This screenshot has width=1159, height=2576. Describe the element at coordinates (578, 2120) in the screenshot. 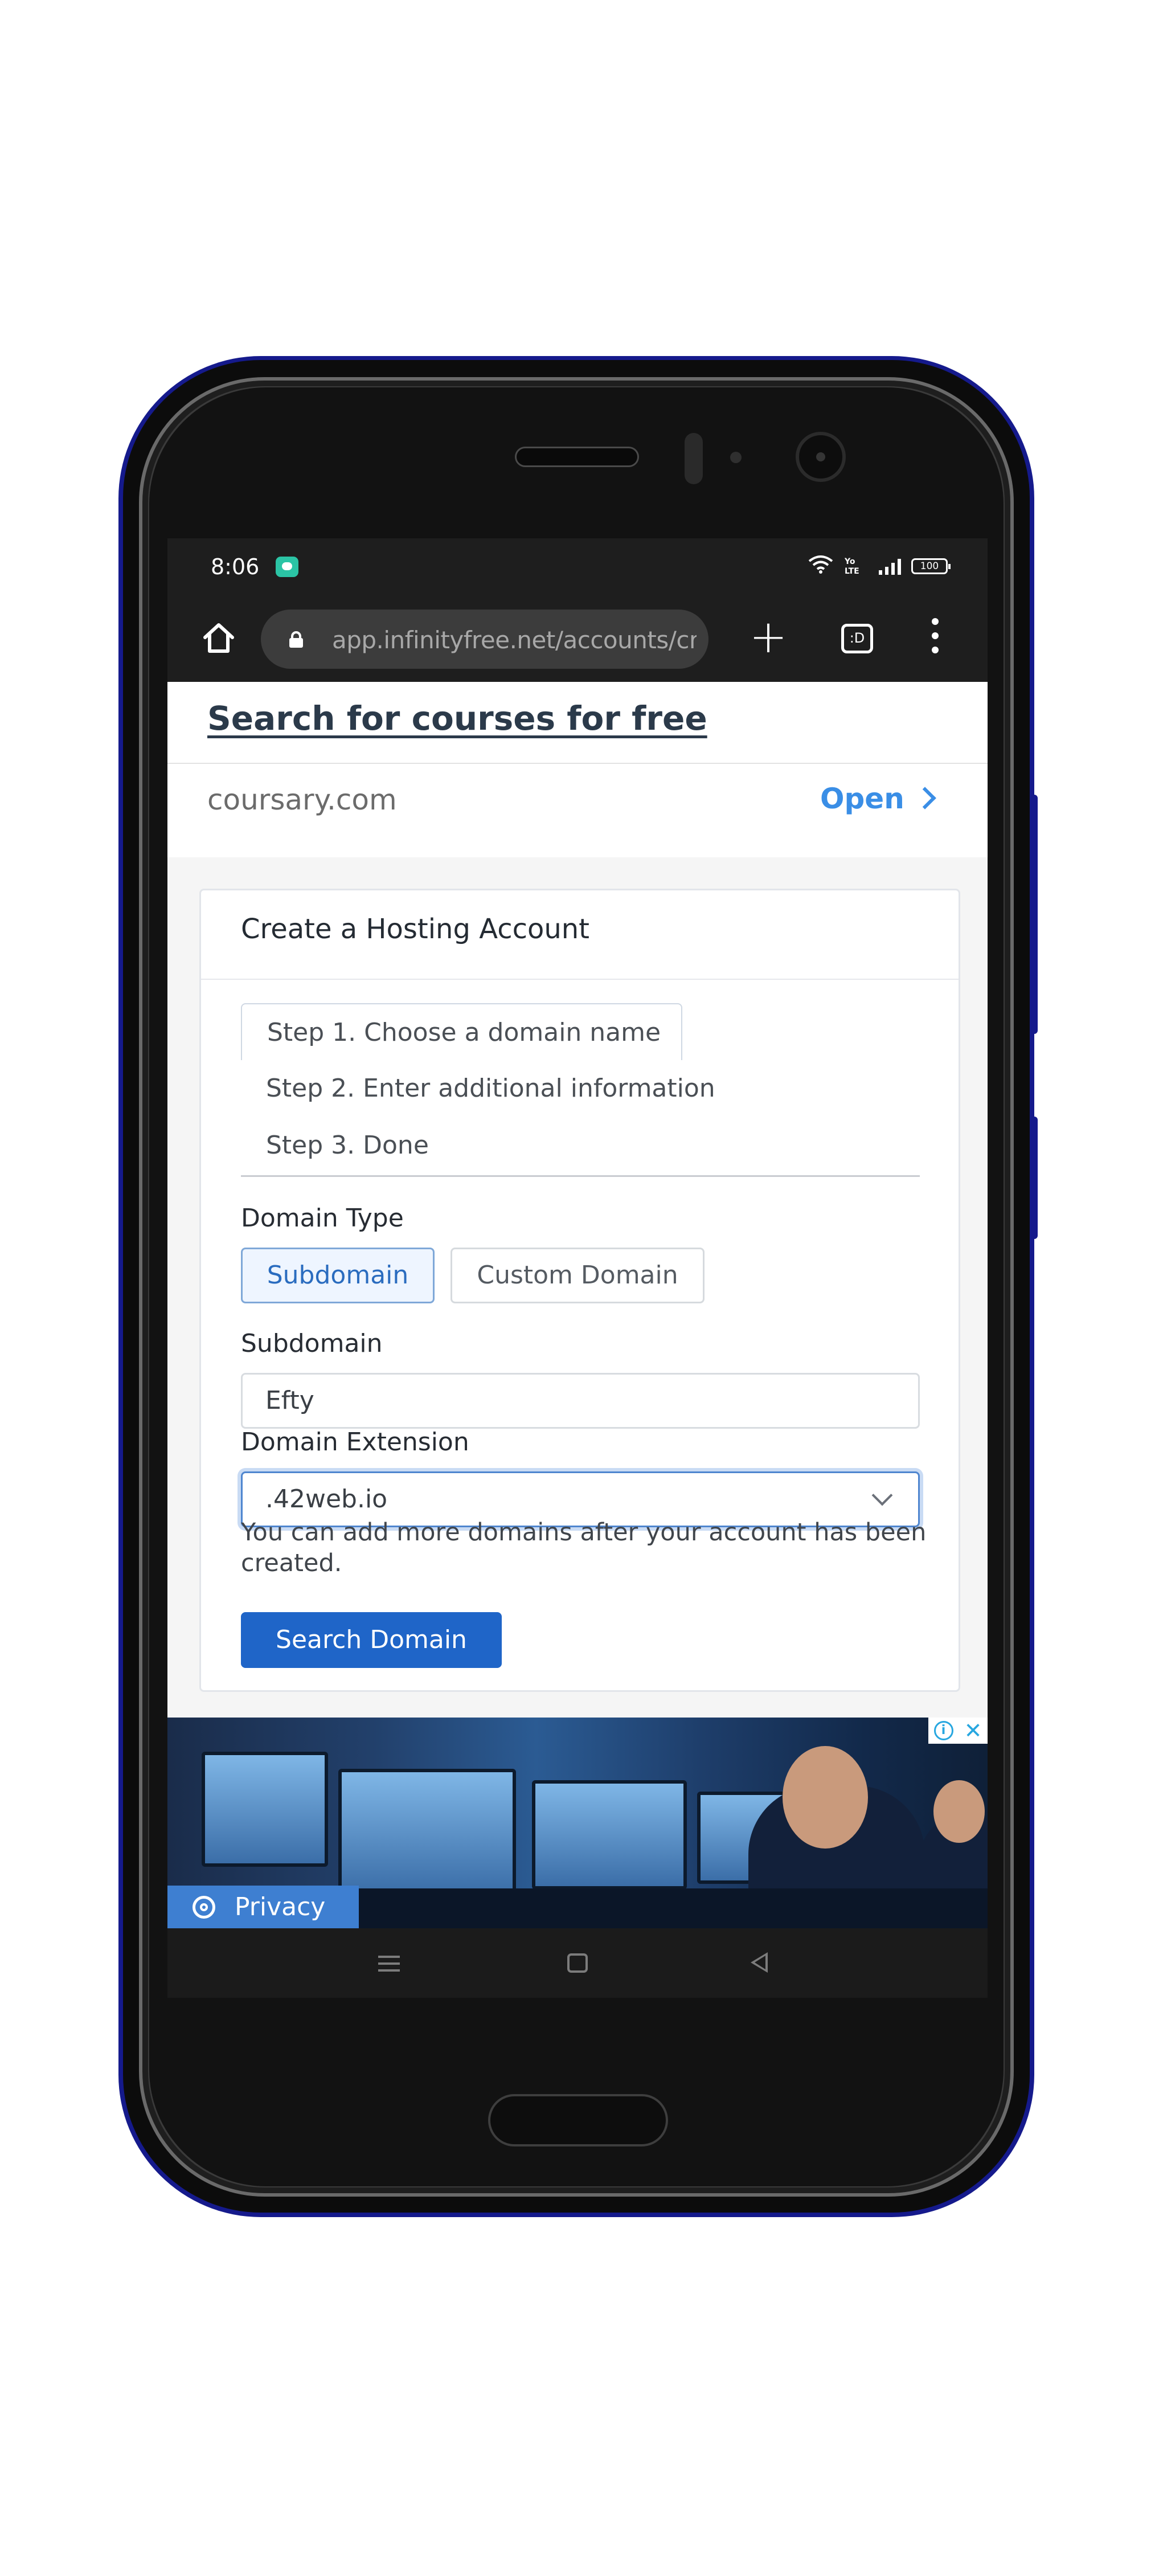

I see `hardware-home-button` at that location.